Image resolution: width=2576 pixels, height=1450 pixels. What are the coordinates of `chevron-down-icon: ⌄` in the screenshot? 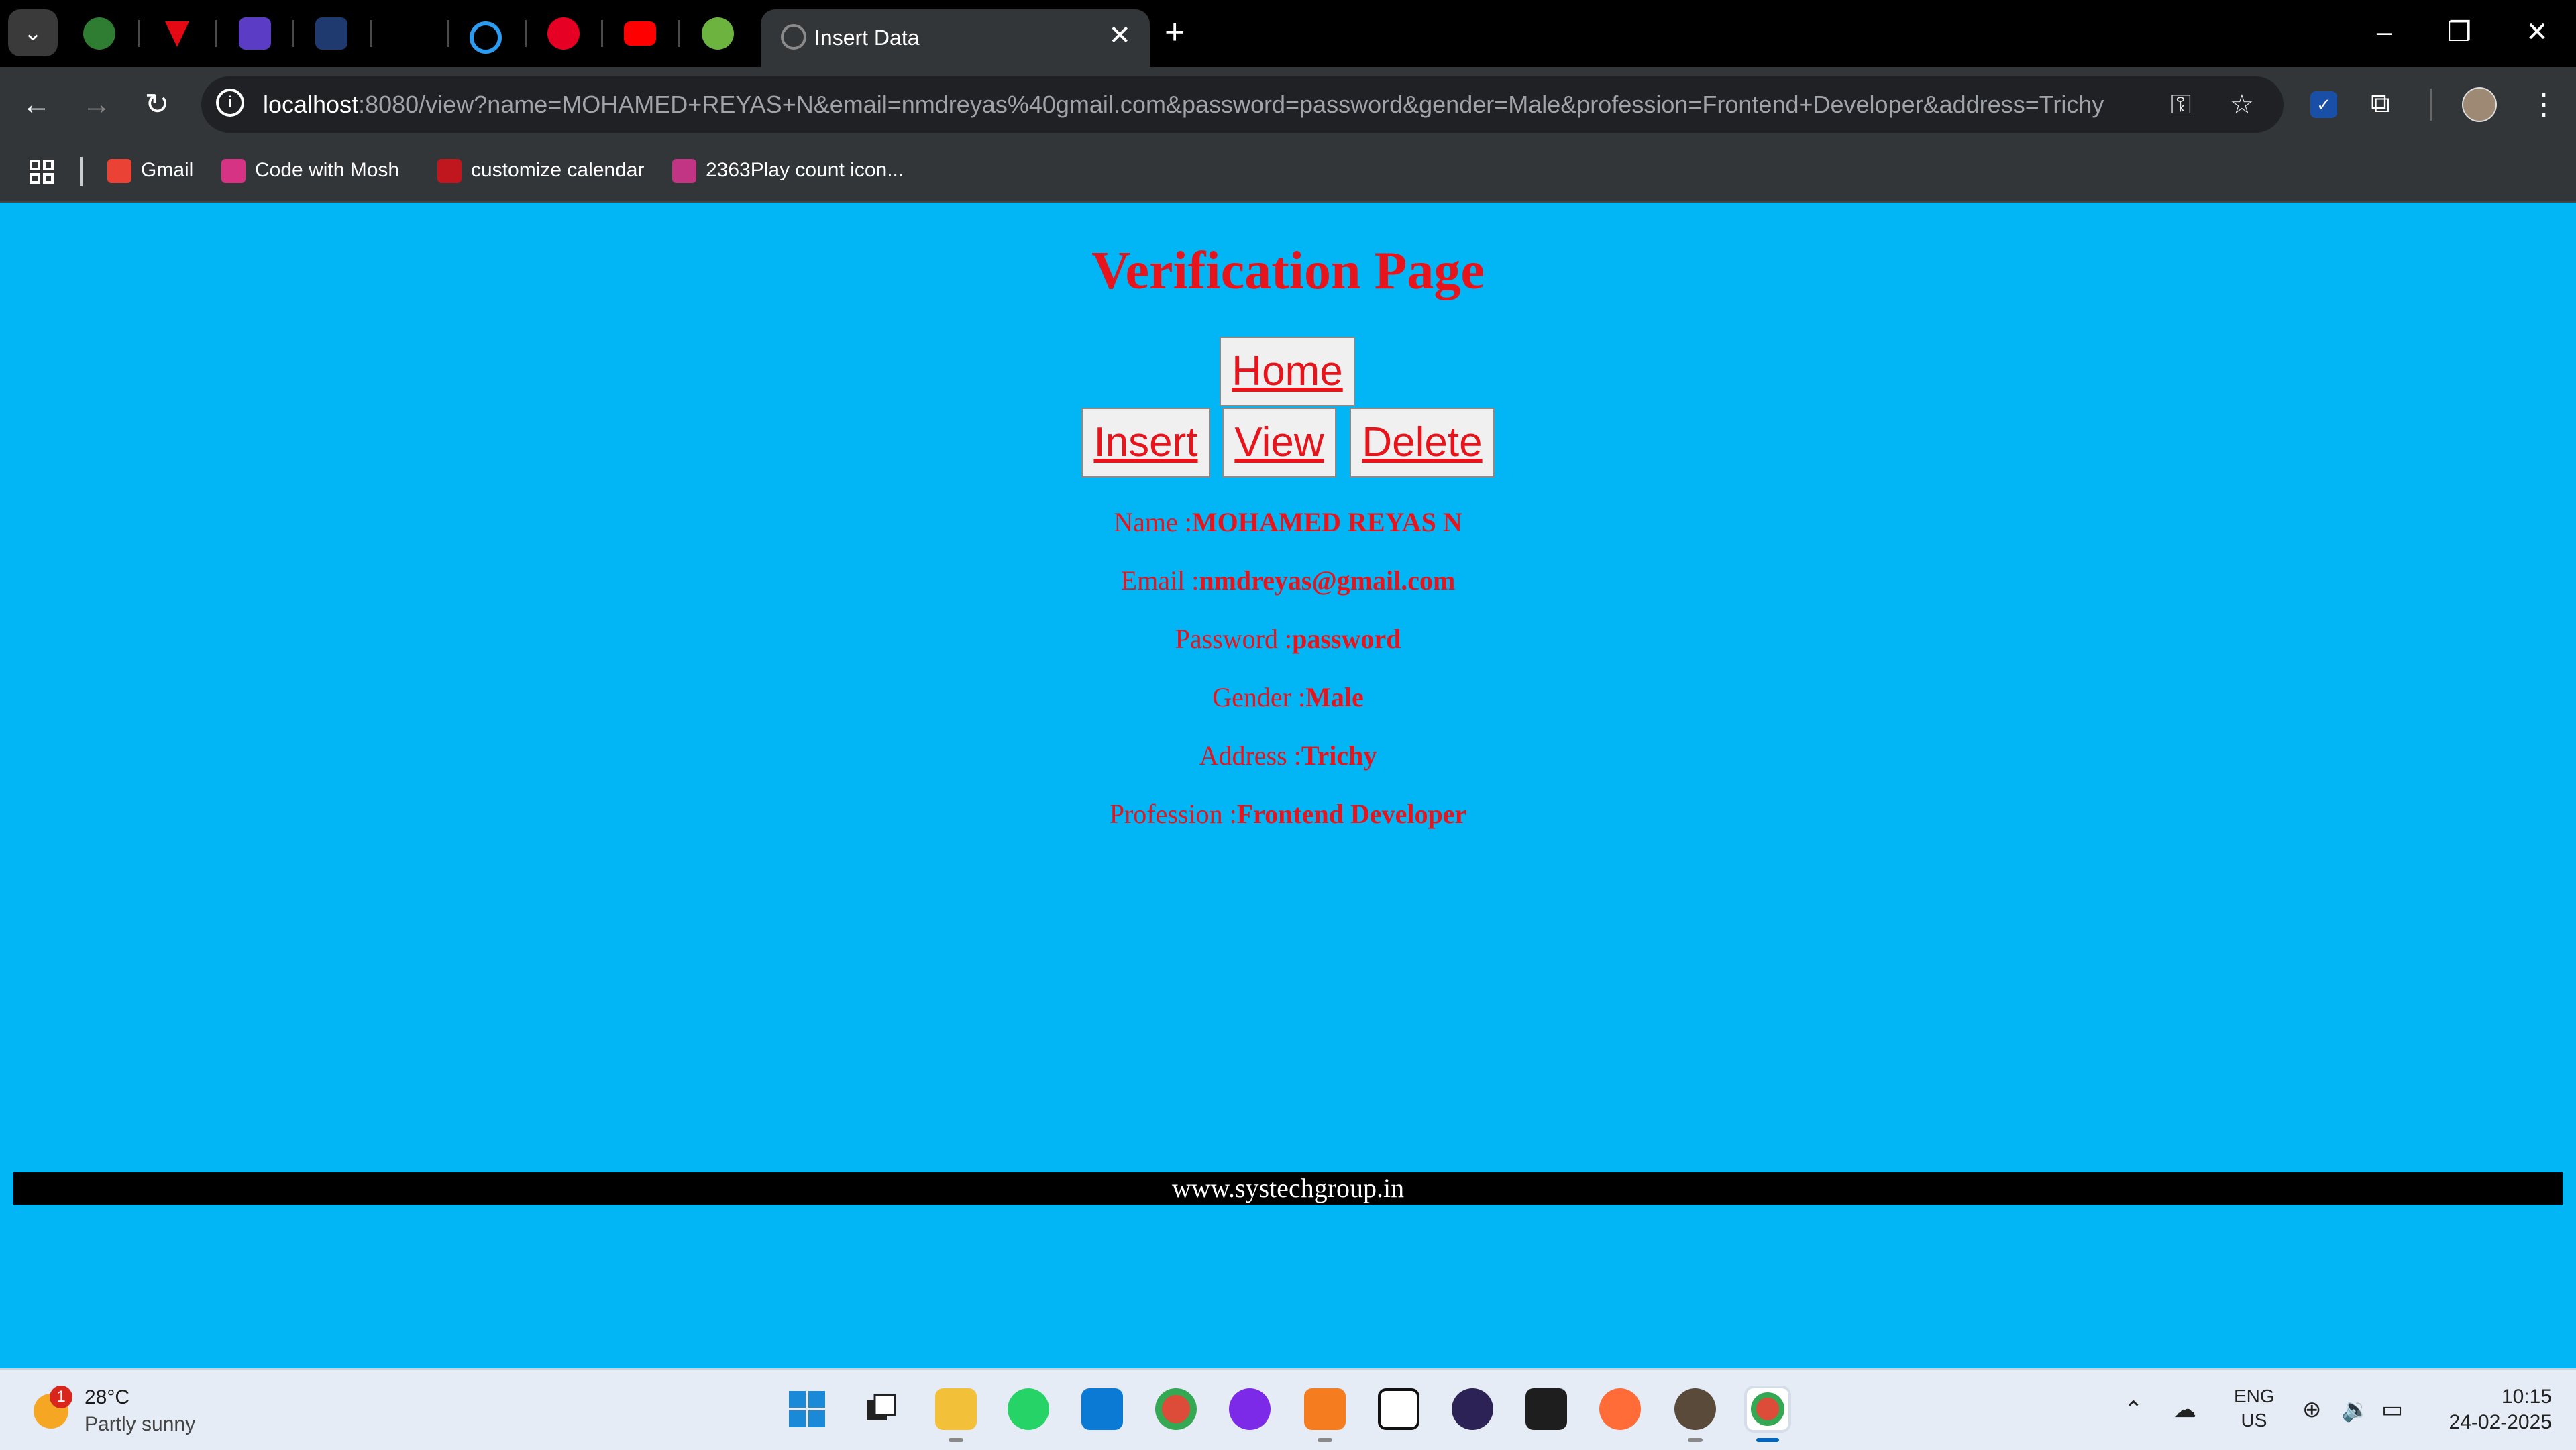 It's located at (33, 33).